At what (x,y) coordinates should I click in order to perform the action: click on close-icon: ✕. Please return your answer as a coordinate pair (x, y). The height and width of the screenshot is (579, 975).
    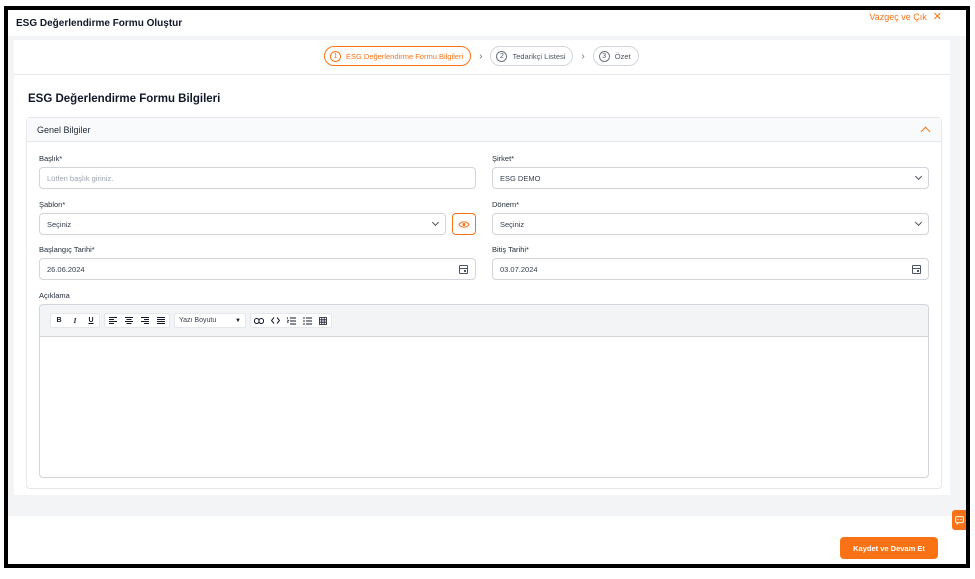
    Looking at the image, I should click on (937, 17).